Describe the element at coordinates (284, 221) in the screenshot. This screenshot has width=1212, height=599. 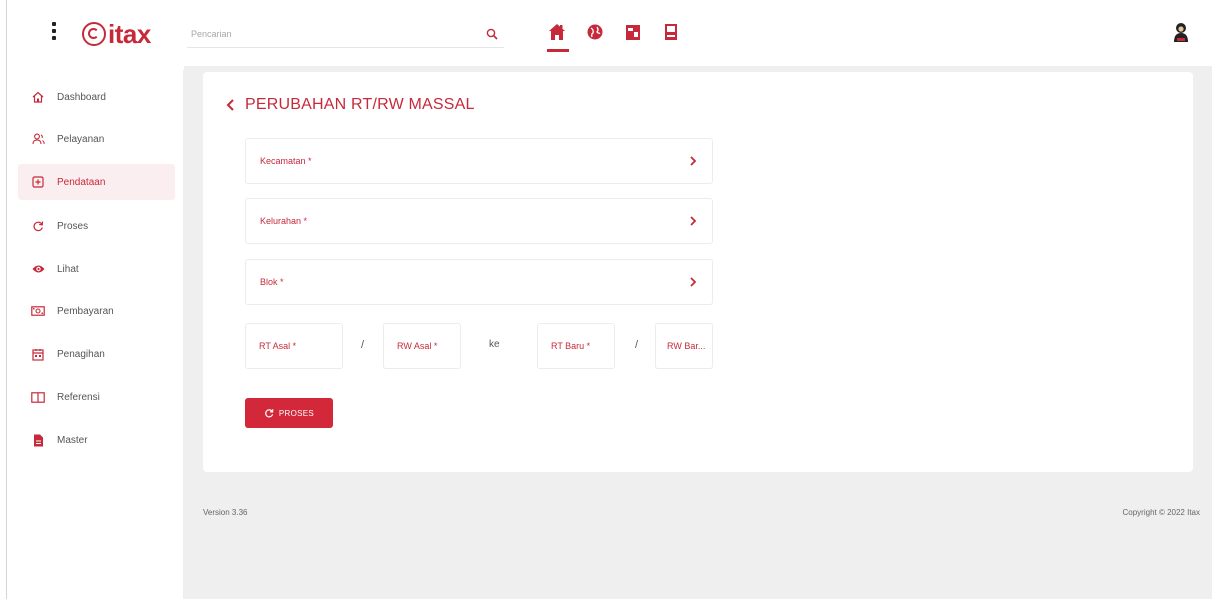
I see `kelurahan-label: Kelurahan *` at that location.